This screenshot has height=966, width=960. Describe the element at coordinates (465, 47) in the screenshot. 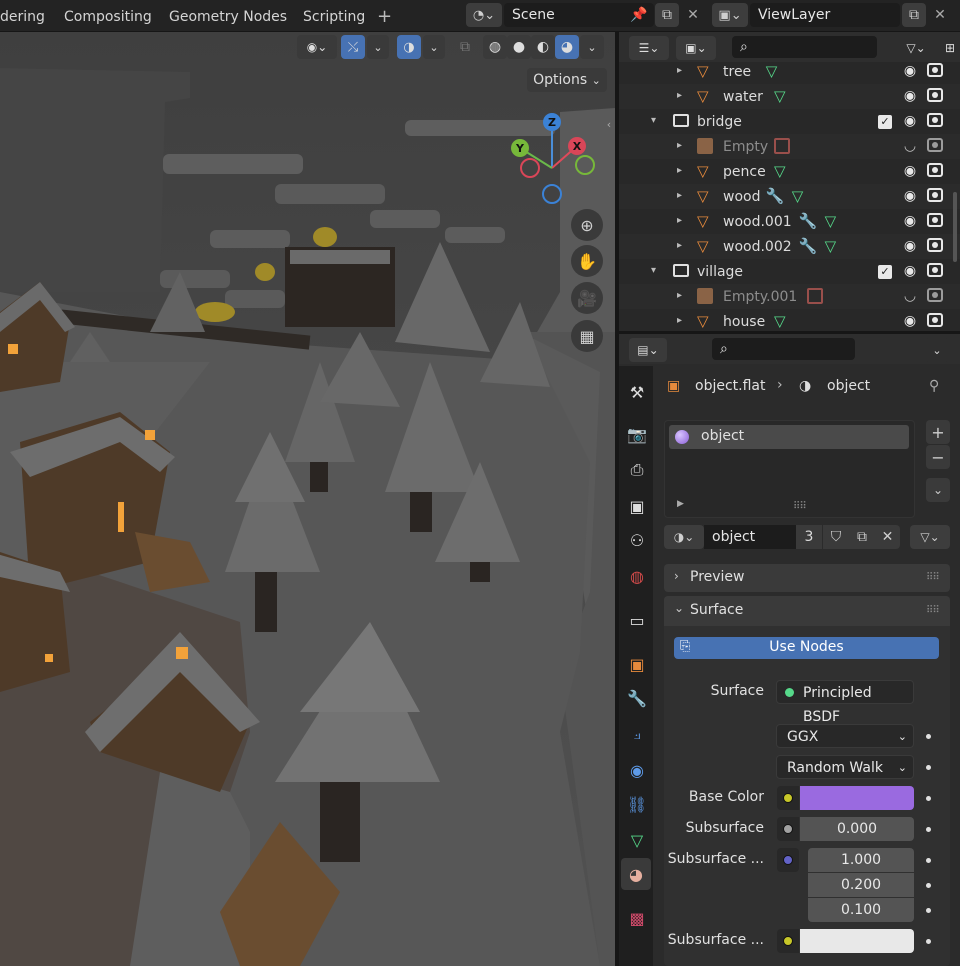

I see `xray-toggle: ⧉` at that location.